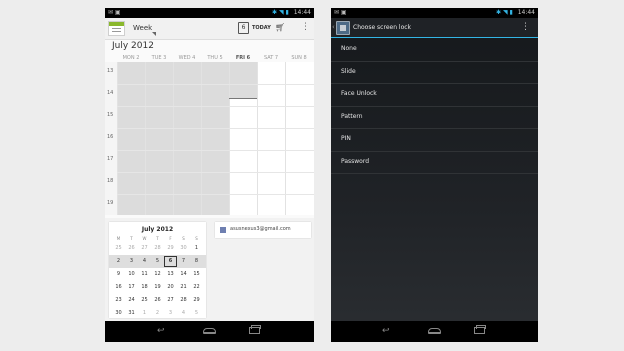 The image size is (624, 351). What do you see at coordinates (215, 58) in the screenshot?
I see `day-header-thu: THU 5` at bounding box center [215, 58].